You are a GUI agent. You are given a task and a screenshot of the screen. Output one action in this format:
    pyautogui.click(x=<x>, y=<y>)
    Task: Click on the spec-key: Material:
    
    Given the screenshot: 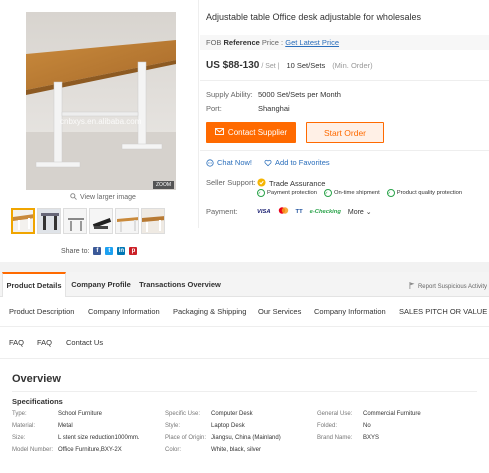 What is the action you would take?
    pyautogui.click(x=24, y=426)
    